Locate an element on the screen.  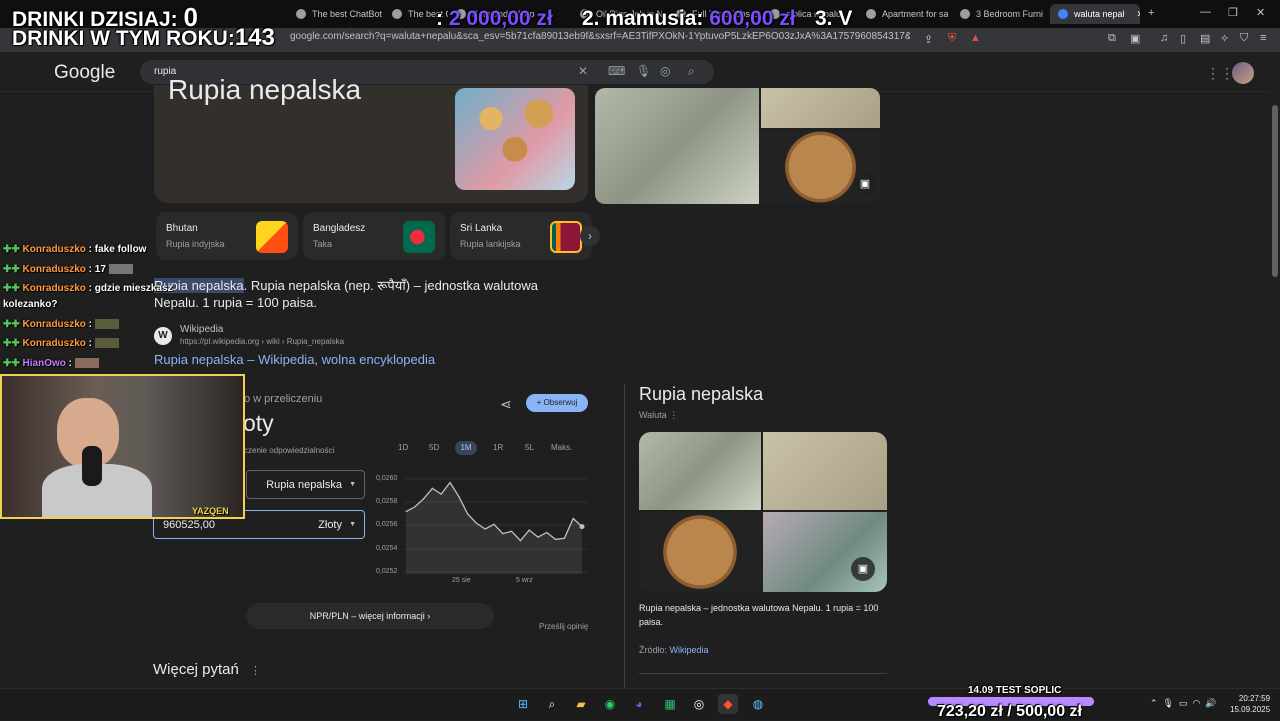
start-menu-icon: ⊞ is located at coordinates (523, 704).